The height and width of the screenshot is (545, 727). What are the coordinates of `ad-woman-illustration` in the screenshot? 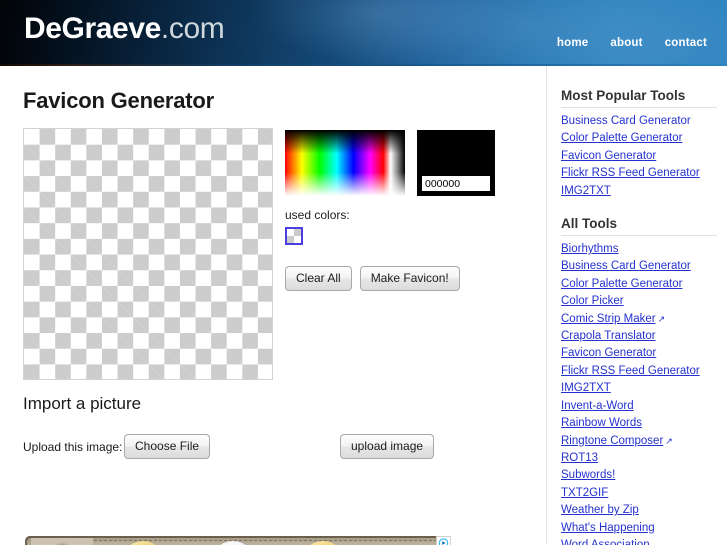 It's located at (62, 541).